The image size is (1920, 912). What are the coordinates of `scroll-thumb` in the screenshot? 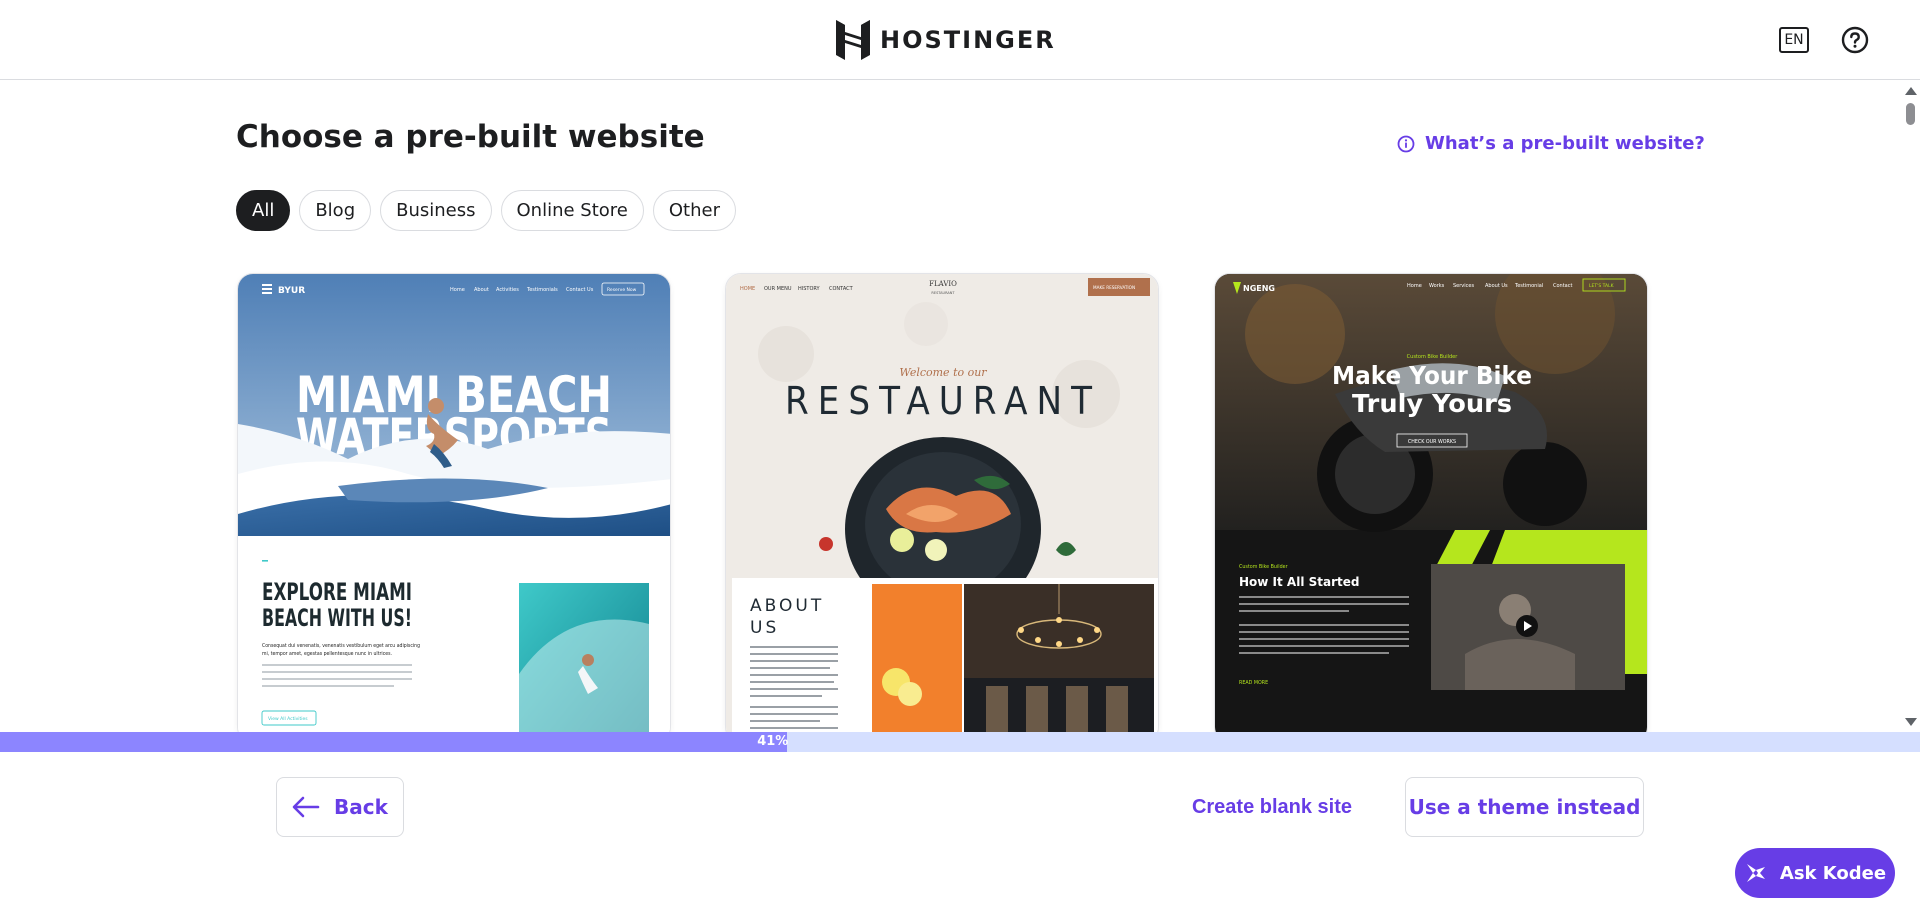 It's located at (1910, 114).